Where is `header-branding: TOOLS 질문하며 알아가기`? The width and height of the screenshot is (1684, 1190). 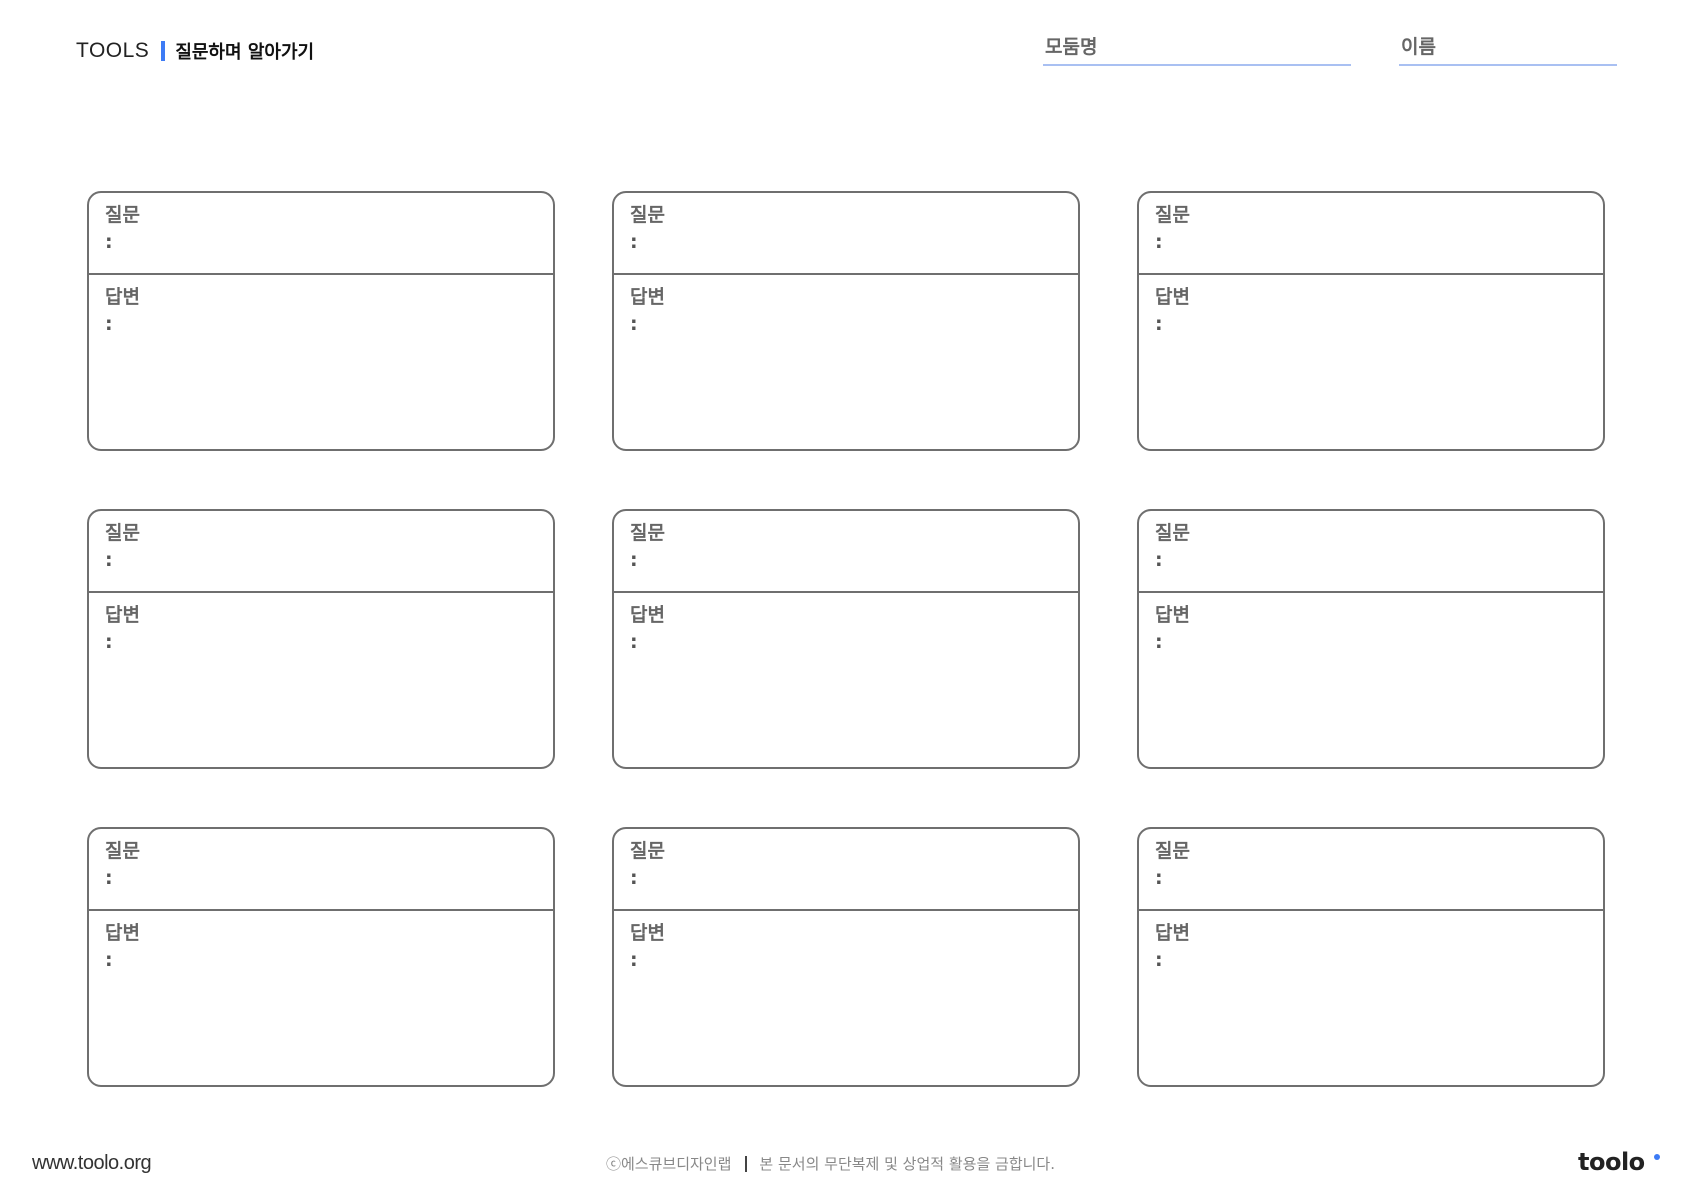 header-branding: TOOLS 질문하며 알아가기 is located at coordinates (195, 51).